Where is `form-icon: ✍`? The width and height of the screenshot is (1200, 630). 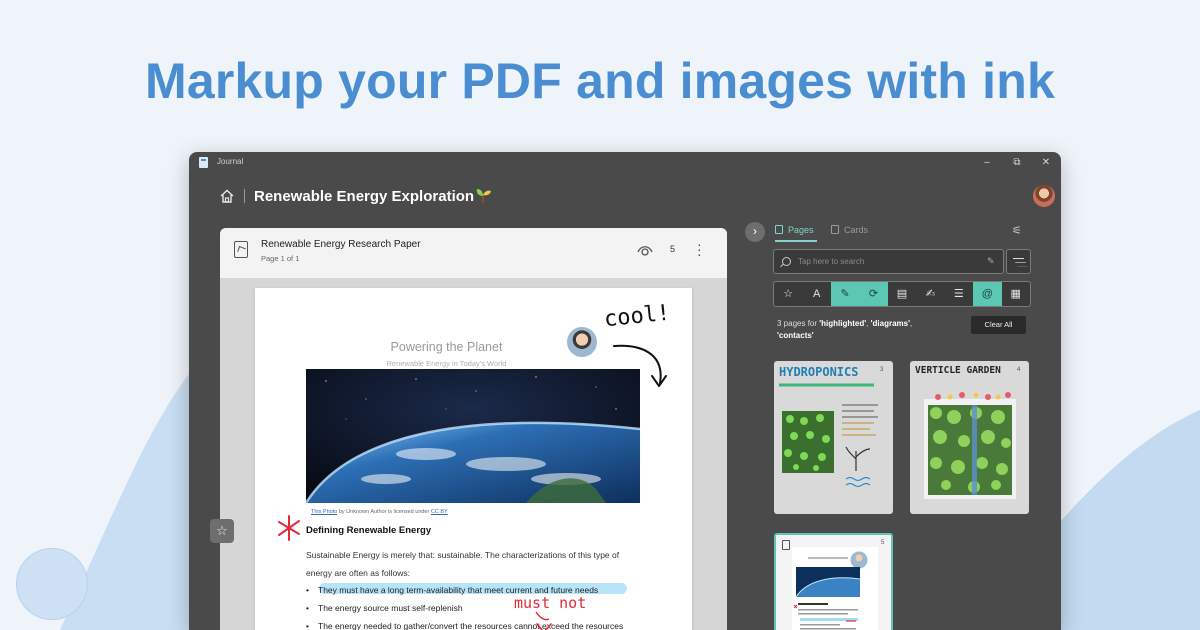 form-icon: ✍ is located at coordinates (930, 294).